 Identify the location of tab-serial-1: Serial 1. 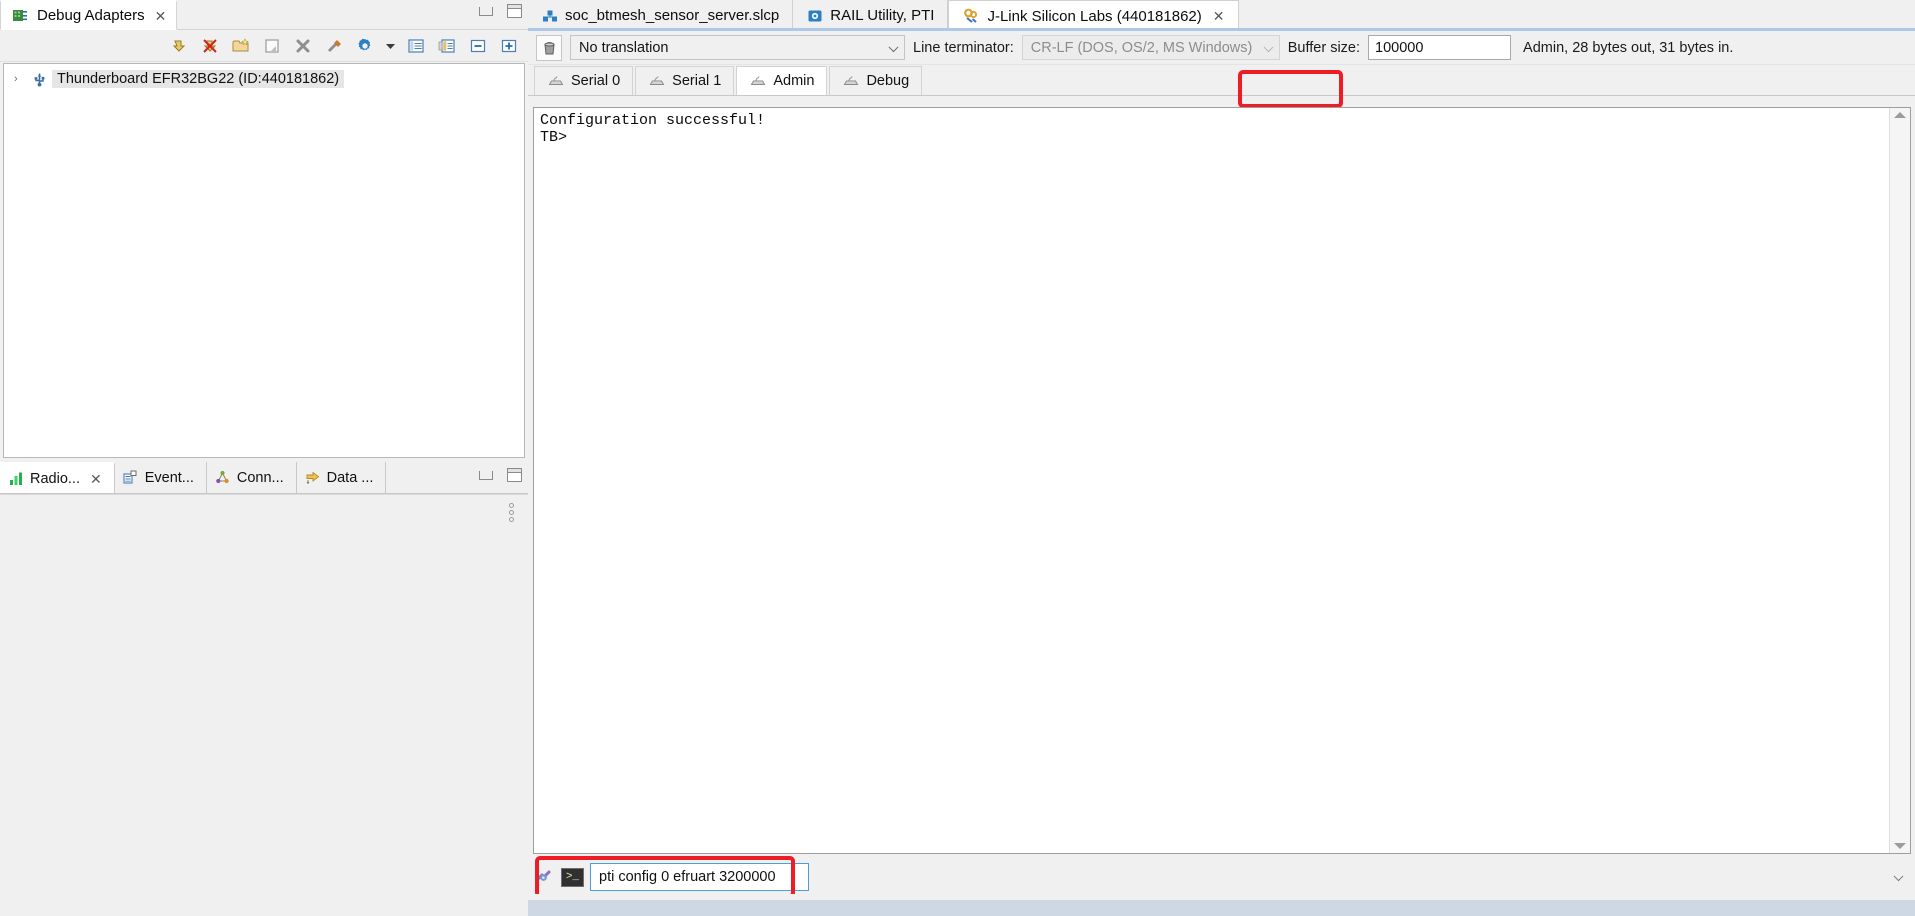
(685, 80).